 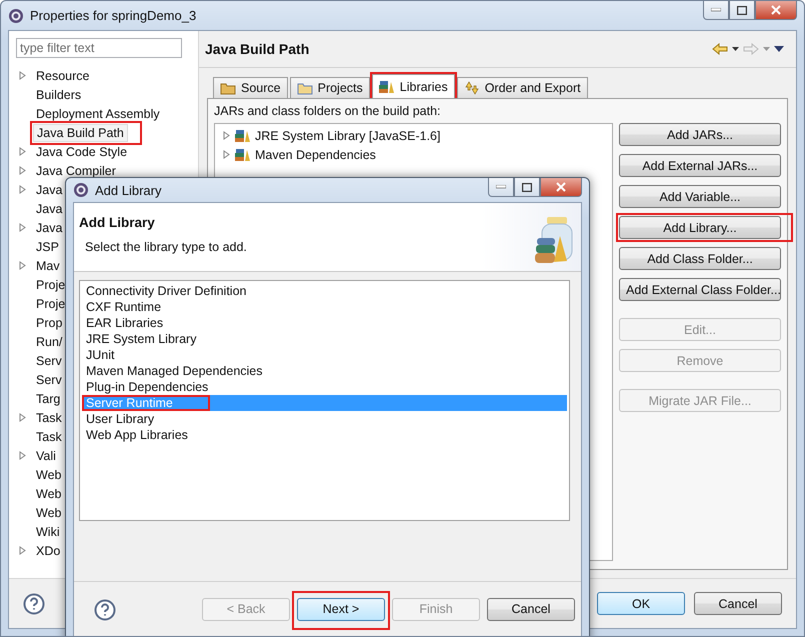 I want to click on list-item: User Library, so click(x=324, y=419).